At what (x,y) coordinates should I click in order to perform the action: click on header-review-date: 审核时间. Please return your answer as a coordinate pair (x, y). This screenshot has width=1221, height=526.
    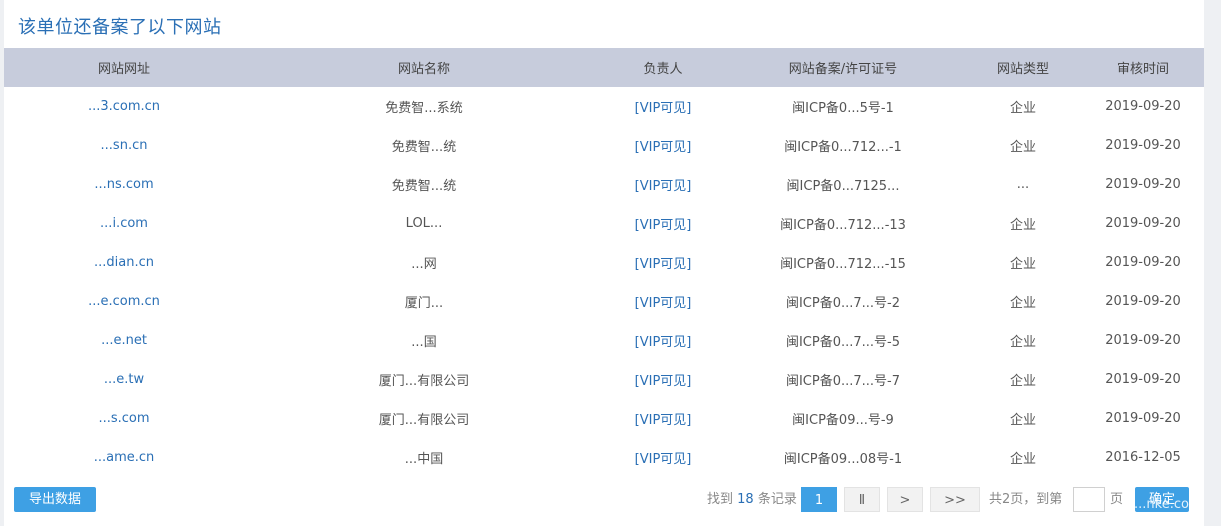
    Looking at the image, I should click on (1142, 69).